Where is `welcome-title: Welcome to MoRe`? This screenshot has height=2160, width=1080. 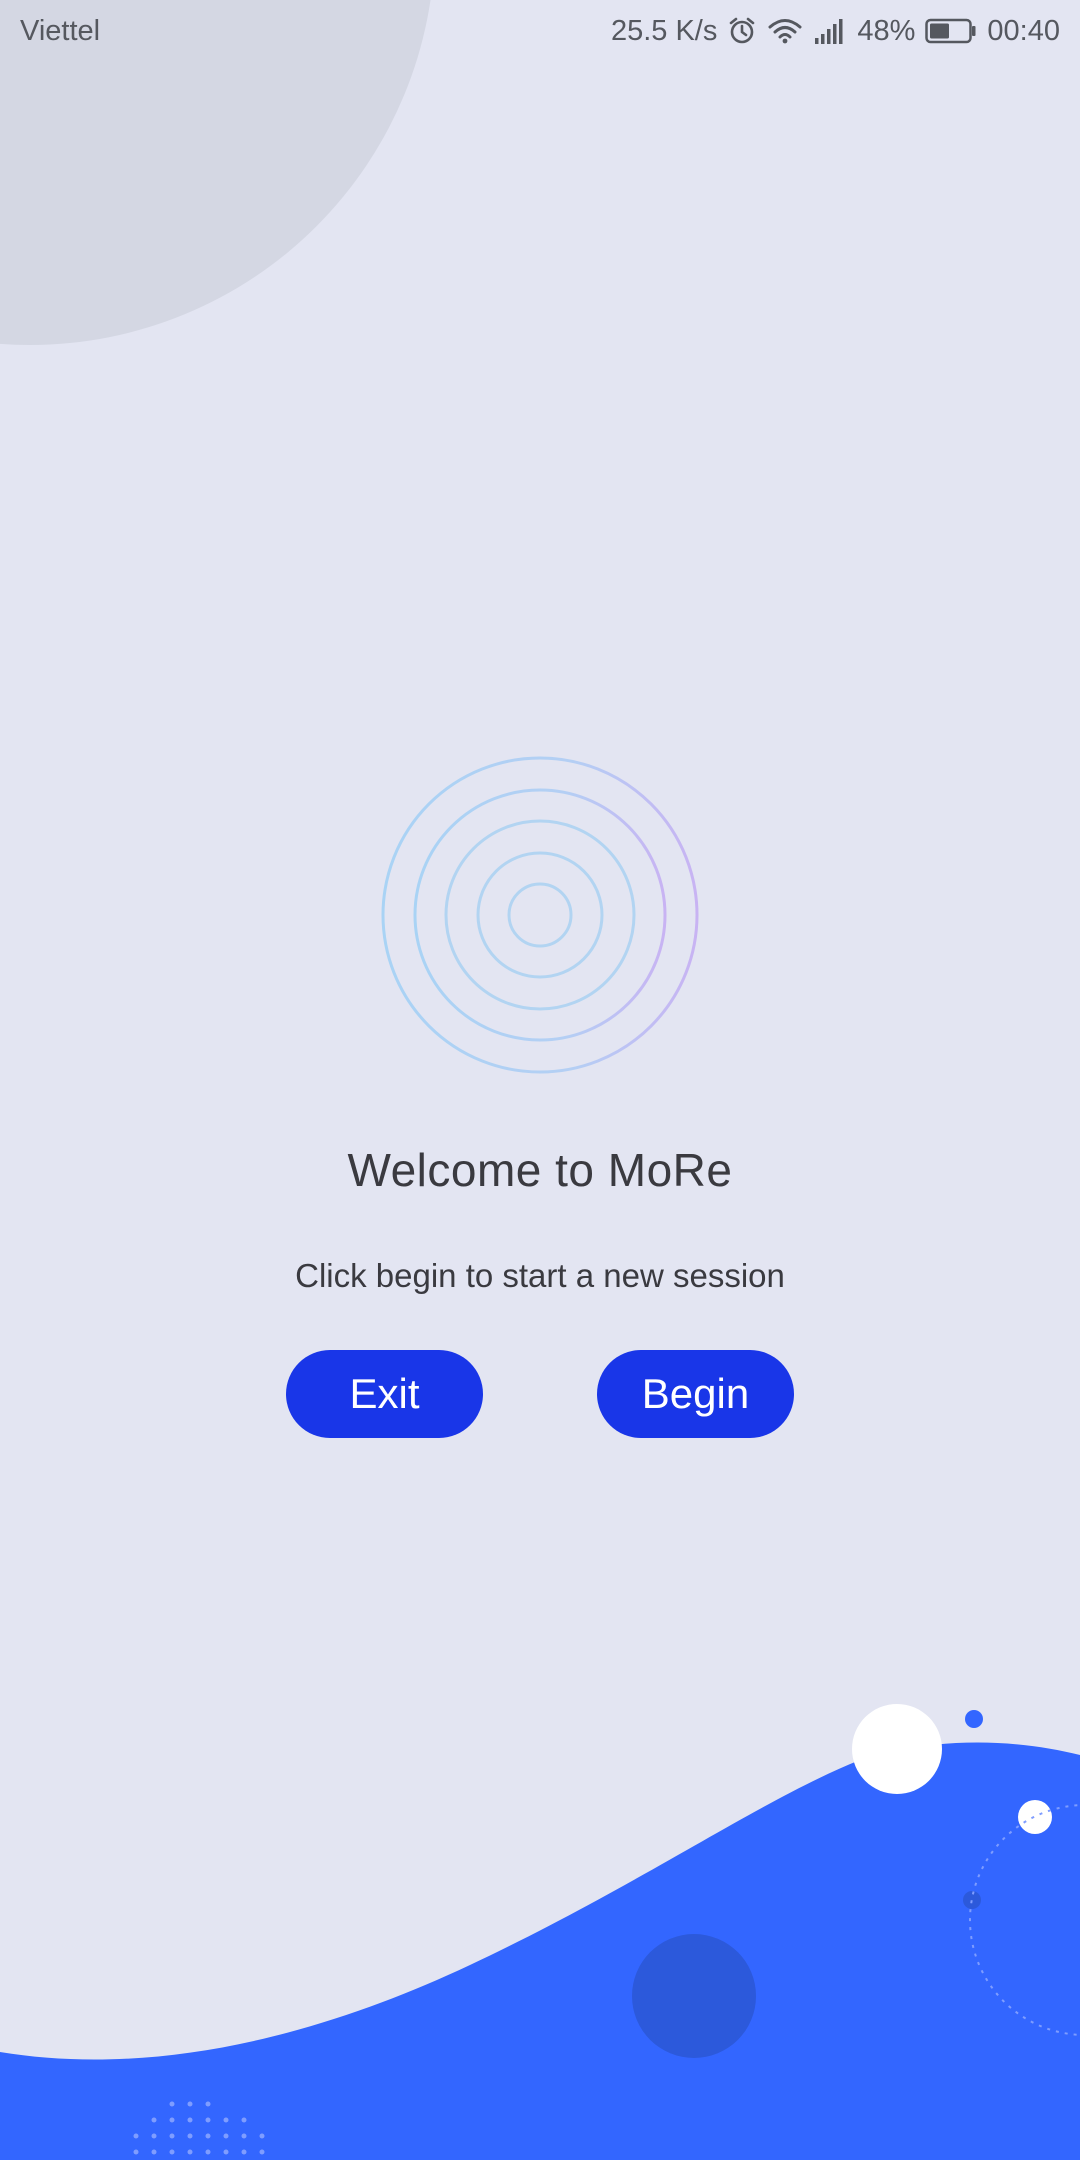
welcome-title: Welcome to MoRe is located at coordinates (540, 1170).